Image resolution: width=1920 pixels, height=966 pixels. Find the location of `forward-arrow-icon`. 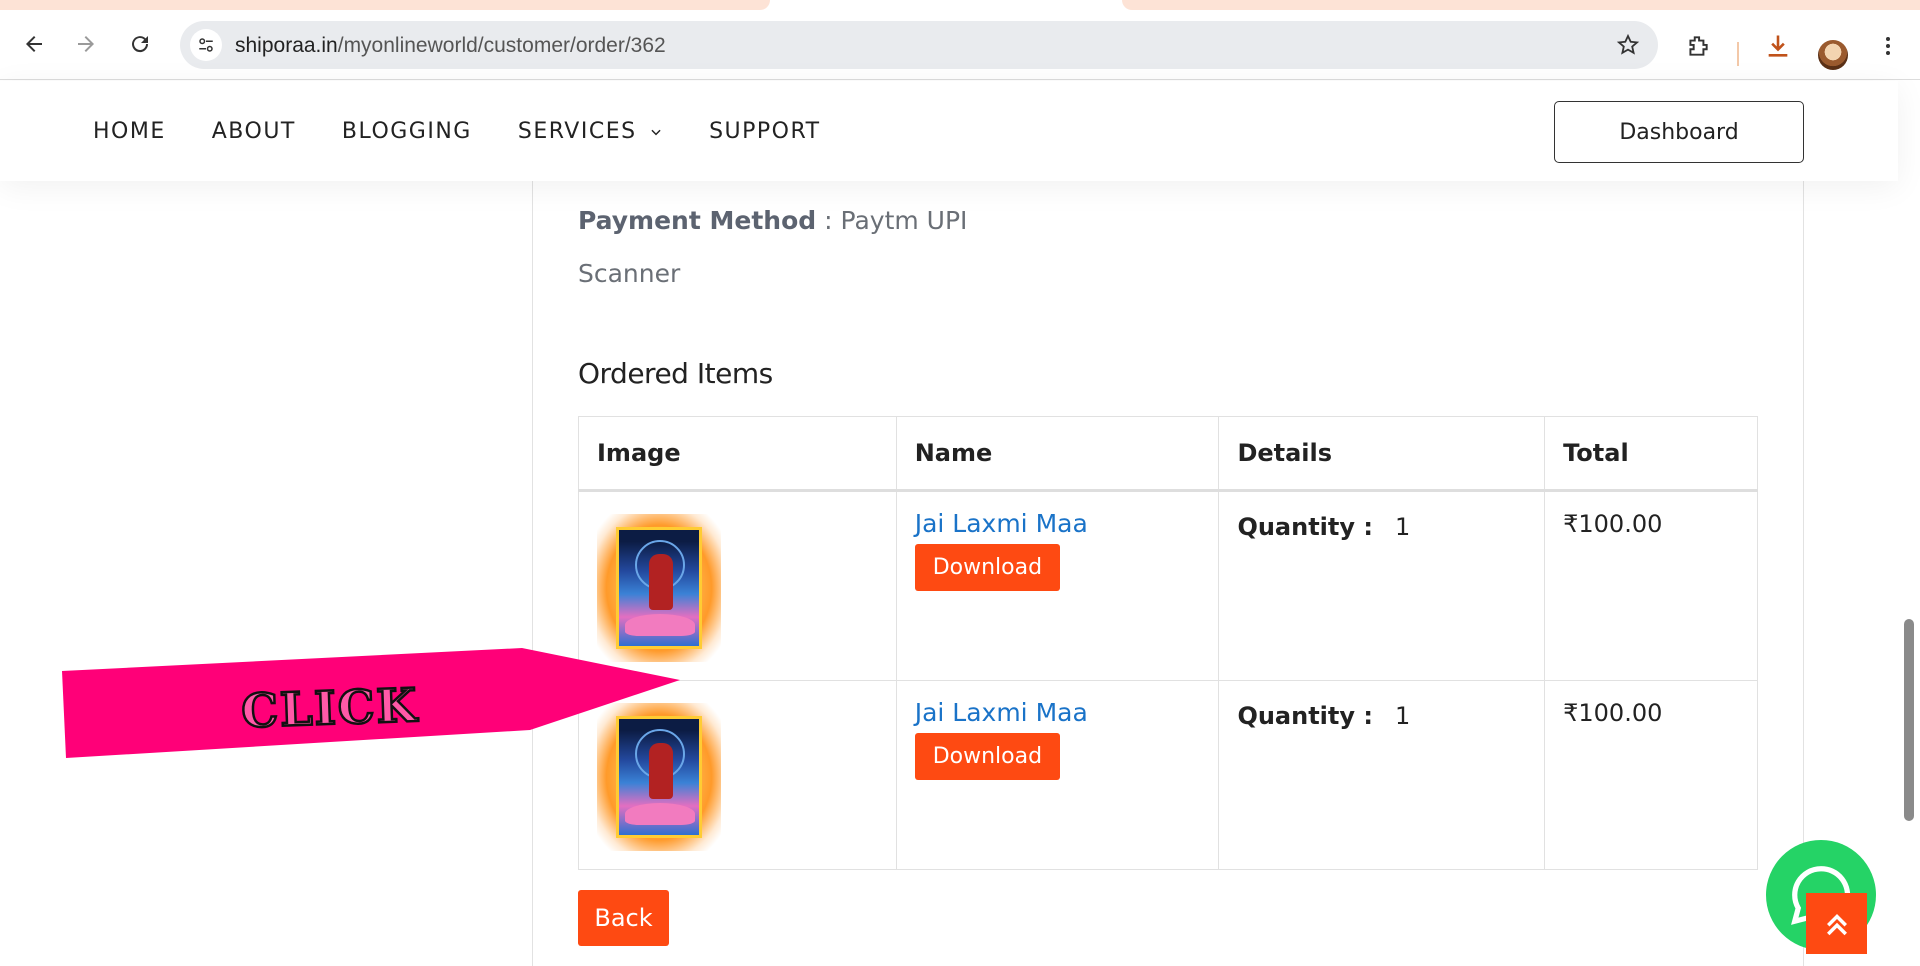

forward-arrow-icon is located at coordinates (86, 44).